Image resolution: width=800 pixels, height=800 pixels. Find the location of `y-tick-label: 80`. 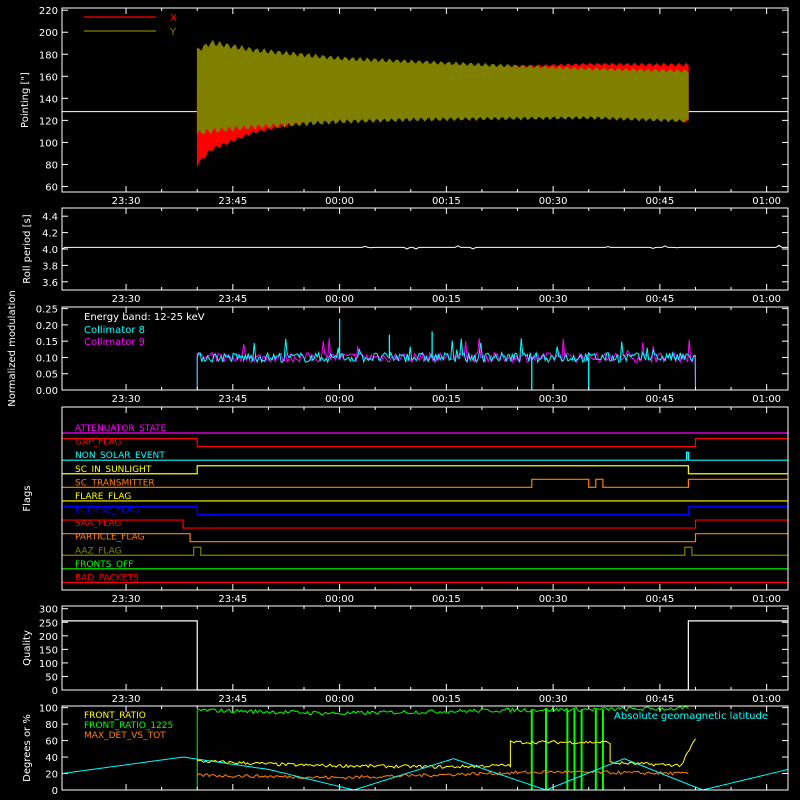

y-tick-label: 80 is located at coordinates (51, 725).